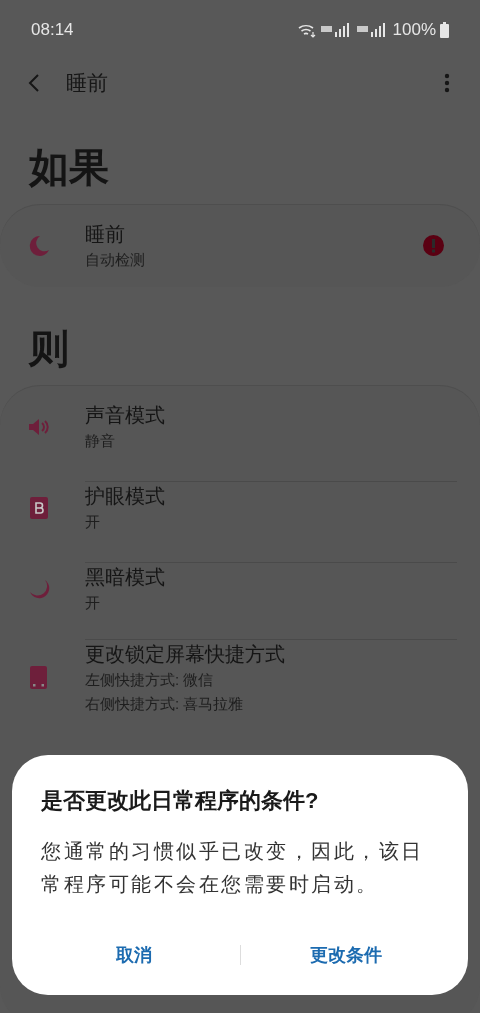 Image resolution: width=480 pixels, height=1013 pixels. What do you see at coordinates (240, 507) in the screenshot?
I see `list-item: 护眼模式 开` at bounding box center [240, 507].